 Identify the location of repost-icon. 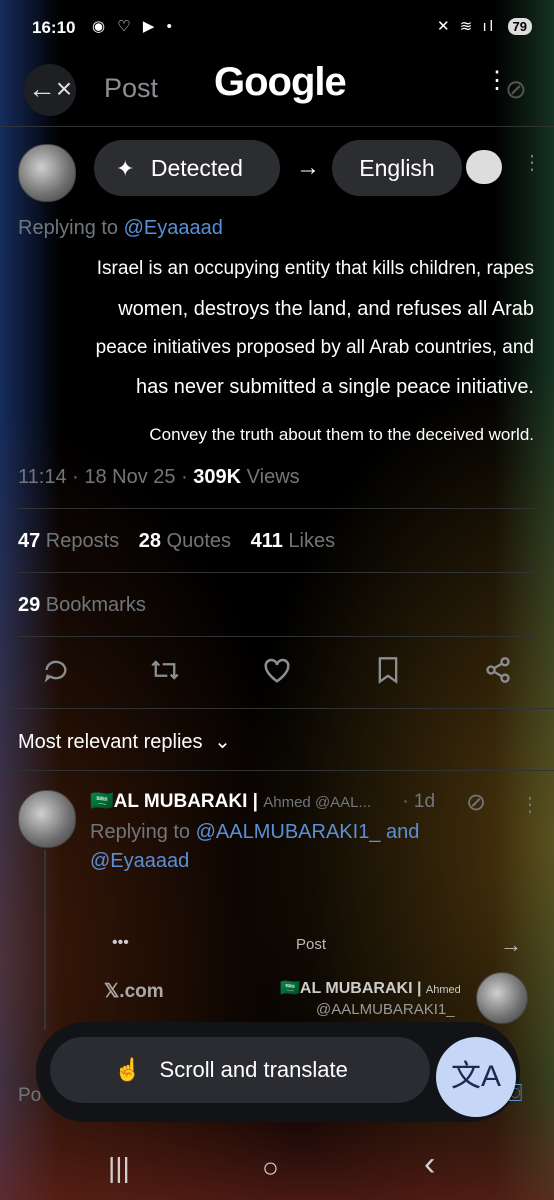
(165, 673).